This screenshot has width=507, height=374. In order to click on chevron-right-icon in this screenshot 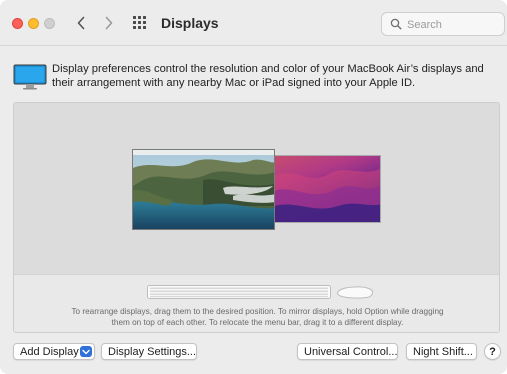, I will do `click(109, 23)`.